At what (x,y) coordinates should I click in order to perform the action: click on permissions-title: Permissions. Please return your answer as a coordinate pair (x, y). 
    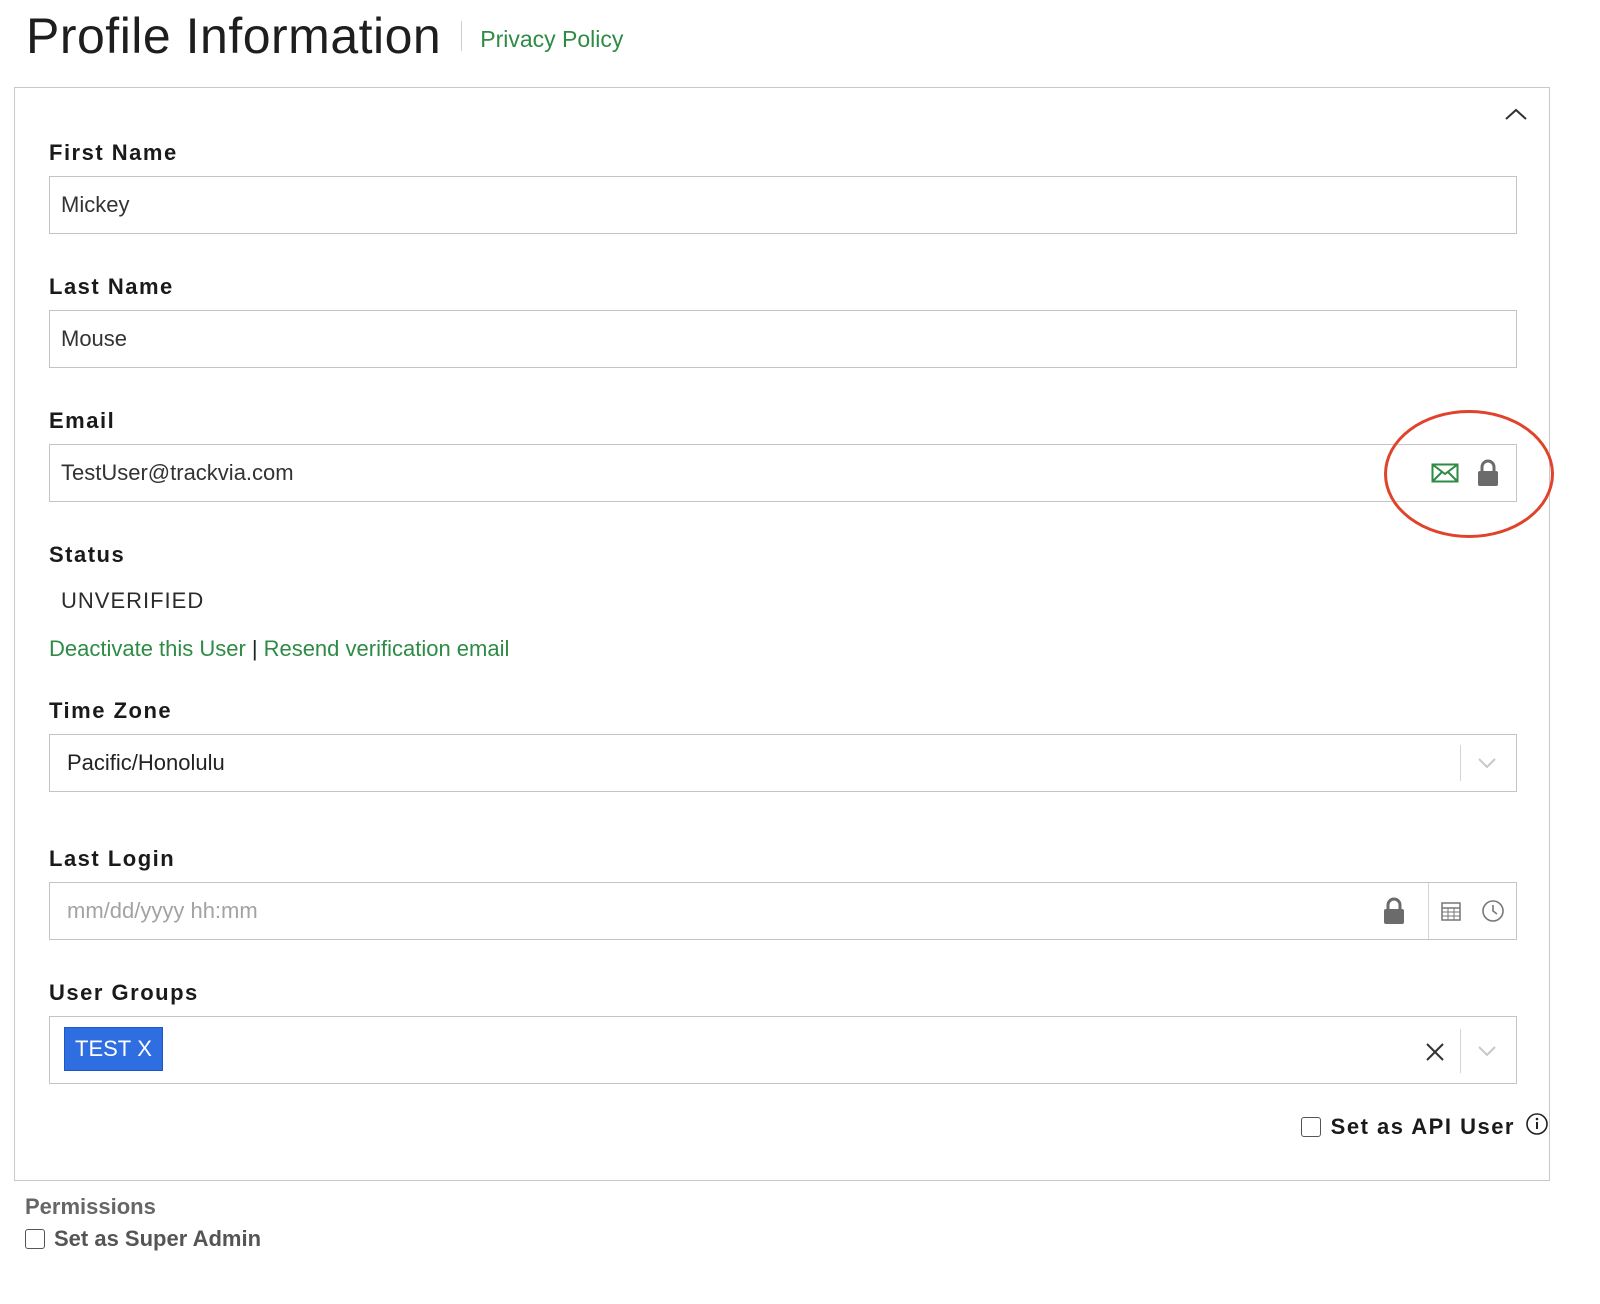
    Looking at the image, I should click on (90, 1206).